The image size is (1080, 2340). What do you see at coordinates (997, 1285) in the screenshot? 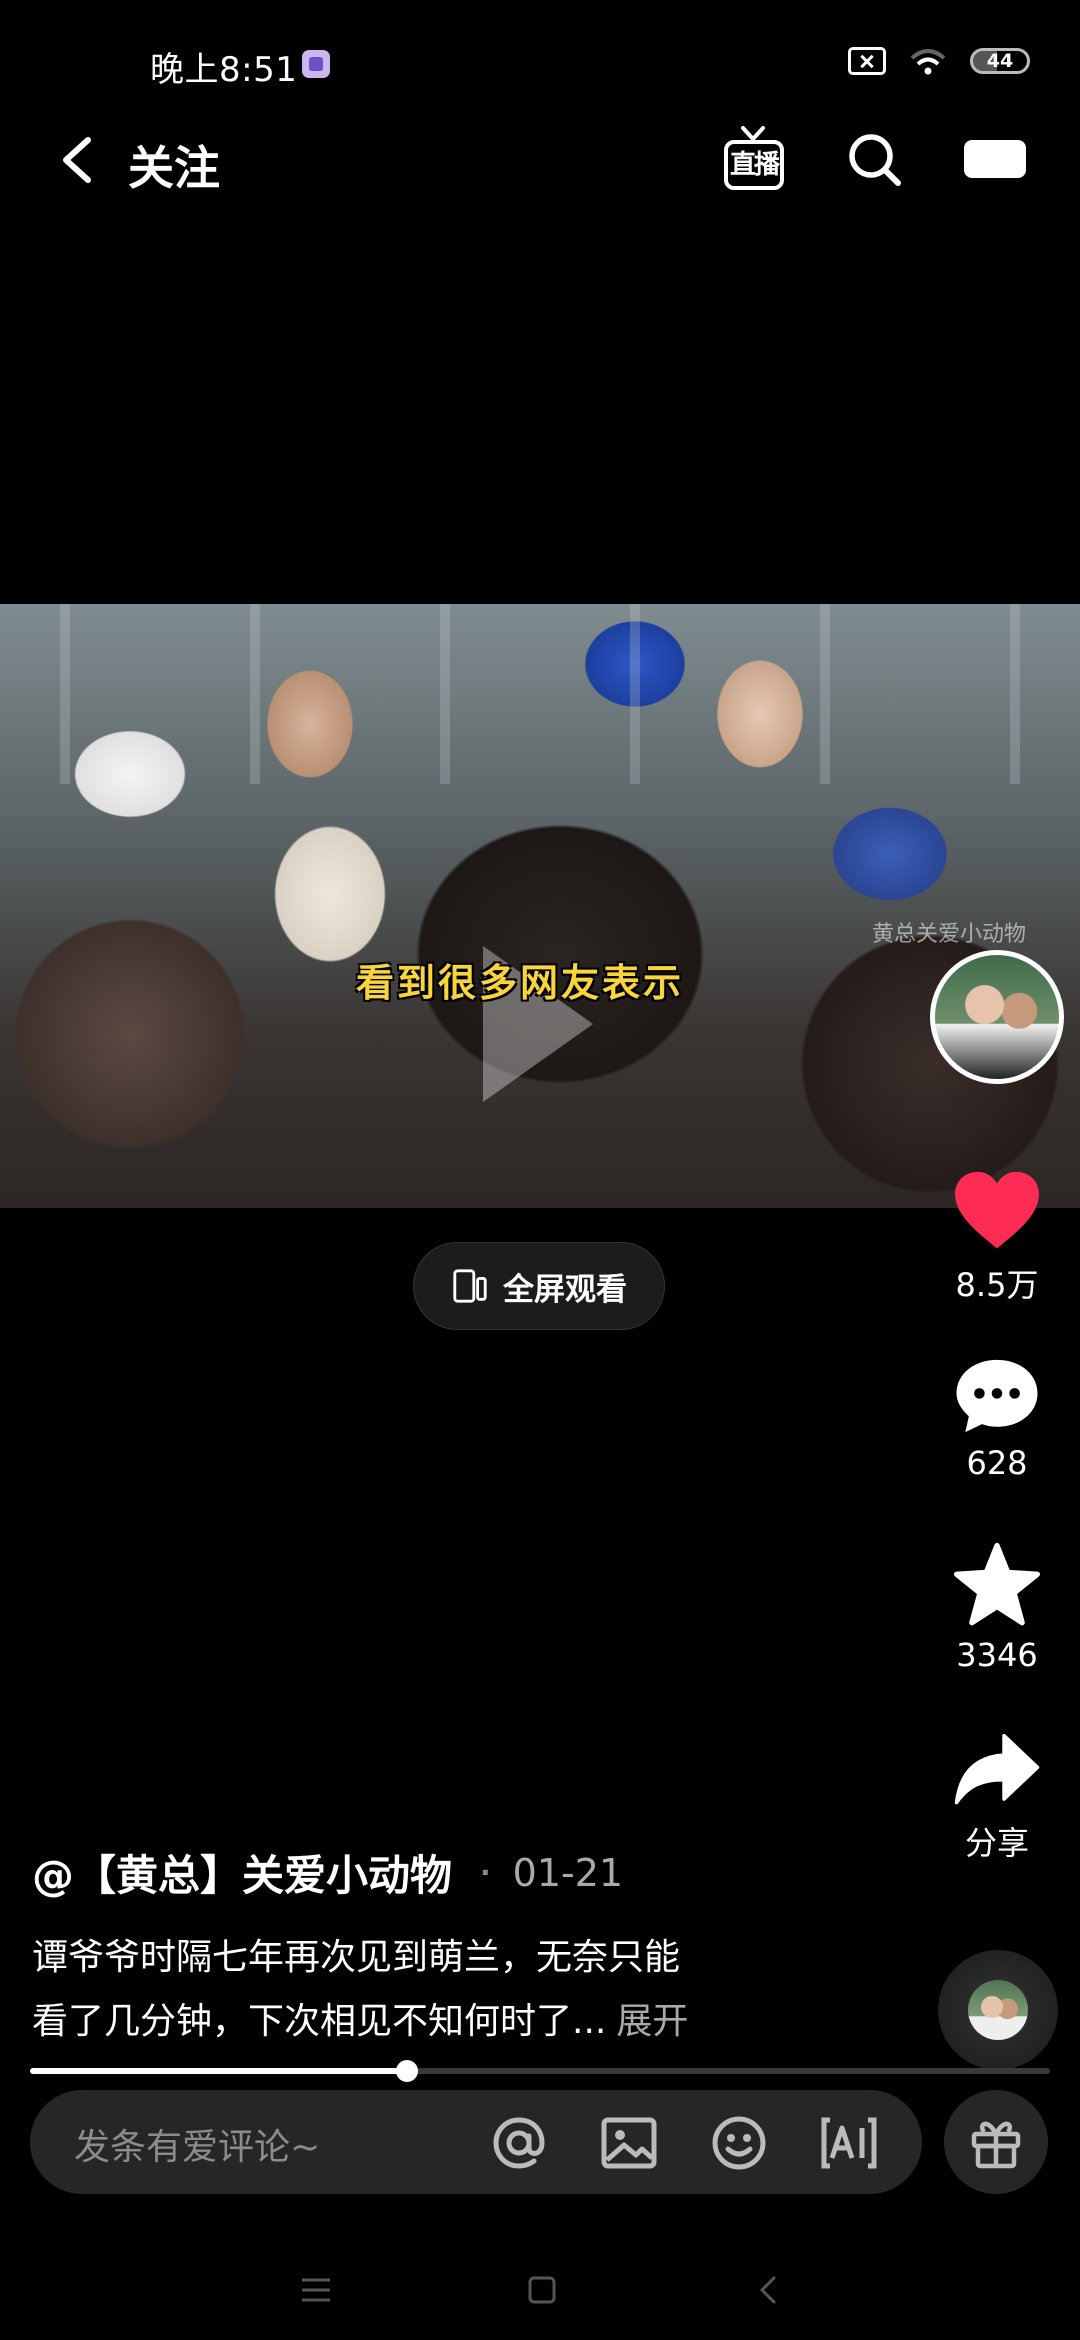
I see `like-count: 8.5万` at bounding box center [997, 1285].